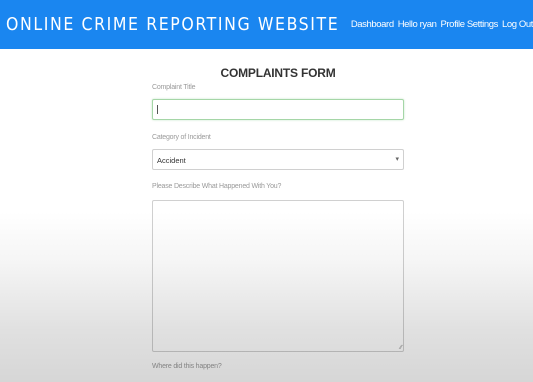 Image resolution: width=533 pixels, height=382 pixels. What do you see at coordinates (187, 366) in the screenshot?
I see `location-label: Where did this happen?` at bounding box center [187, 366].